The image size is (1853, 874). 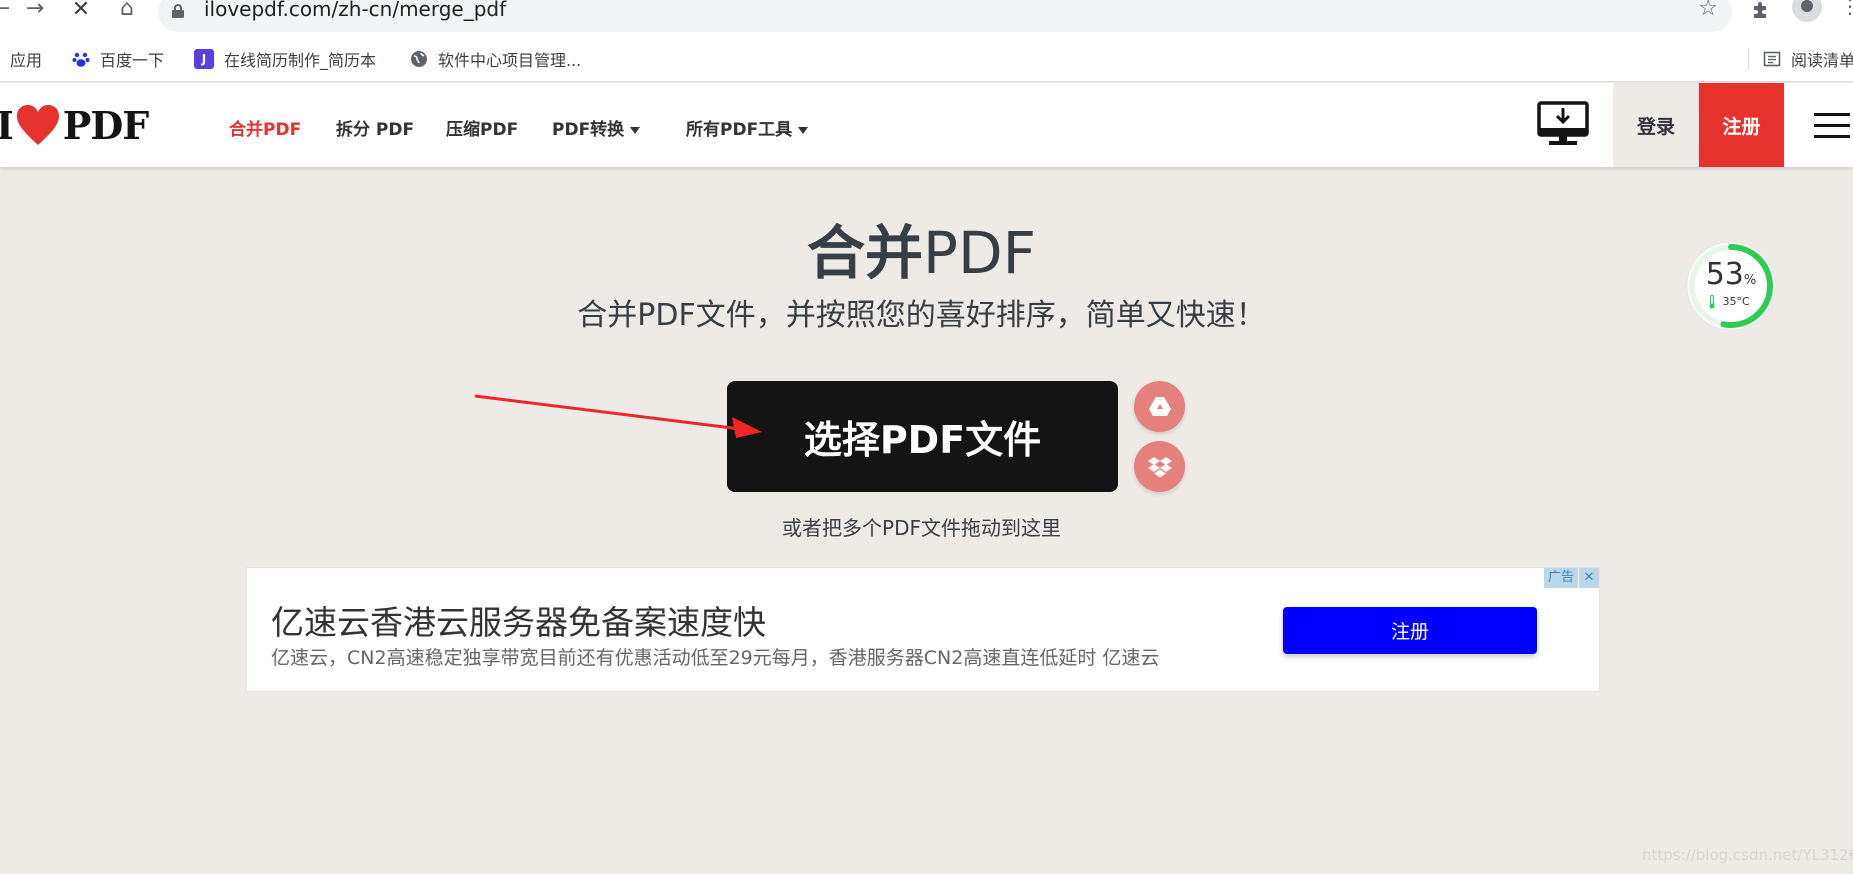 I want to click on ilovepdf-logo: I PDF, so click(x=75, y=125).